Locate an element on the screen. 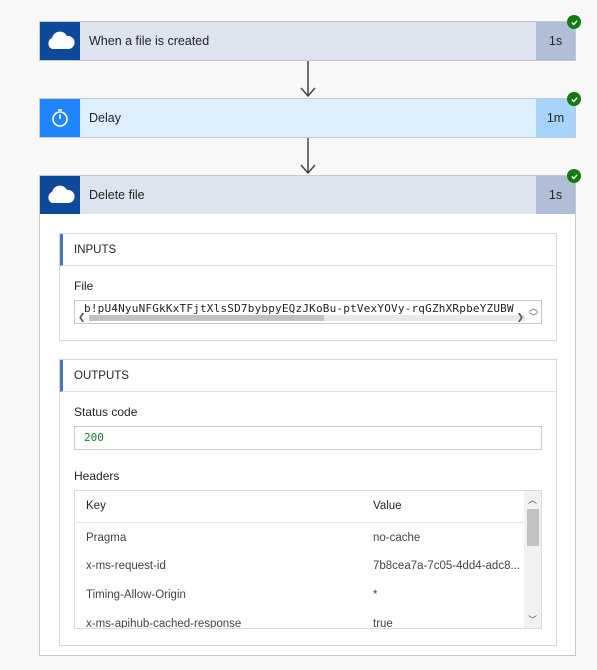 The image size is (597, 670). status-code-label: Status code is located at coordinates (106, 412).